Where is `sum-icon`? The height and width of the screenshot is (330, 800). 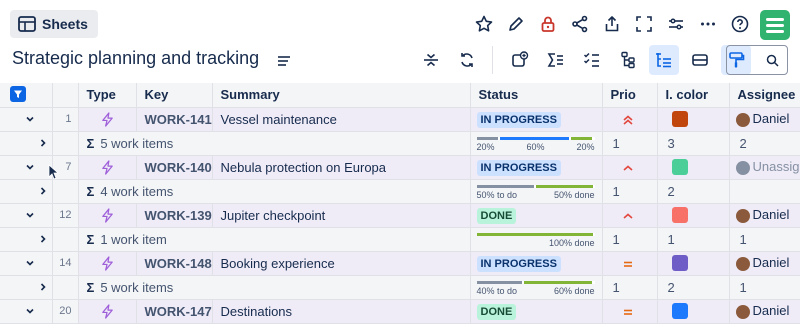
sum-icon is located at coordinates (556, 60).